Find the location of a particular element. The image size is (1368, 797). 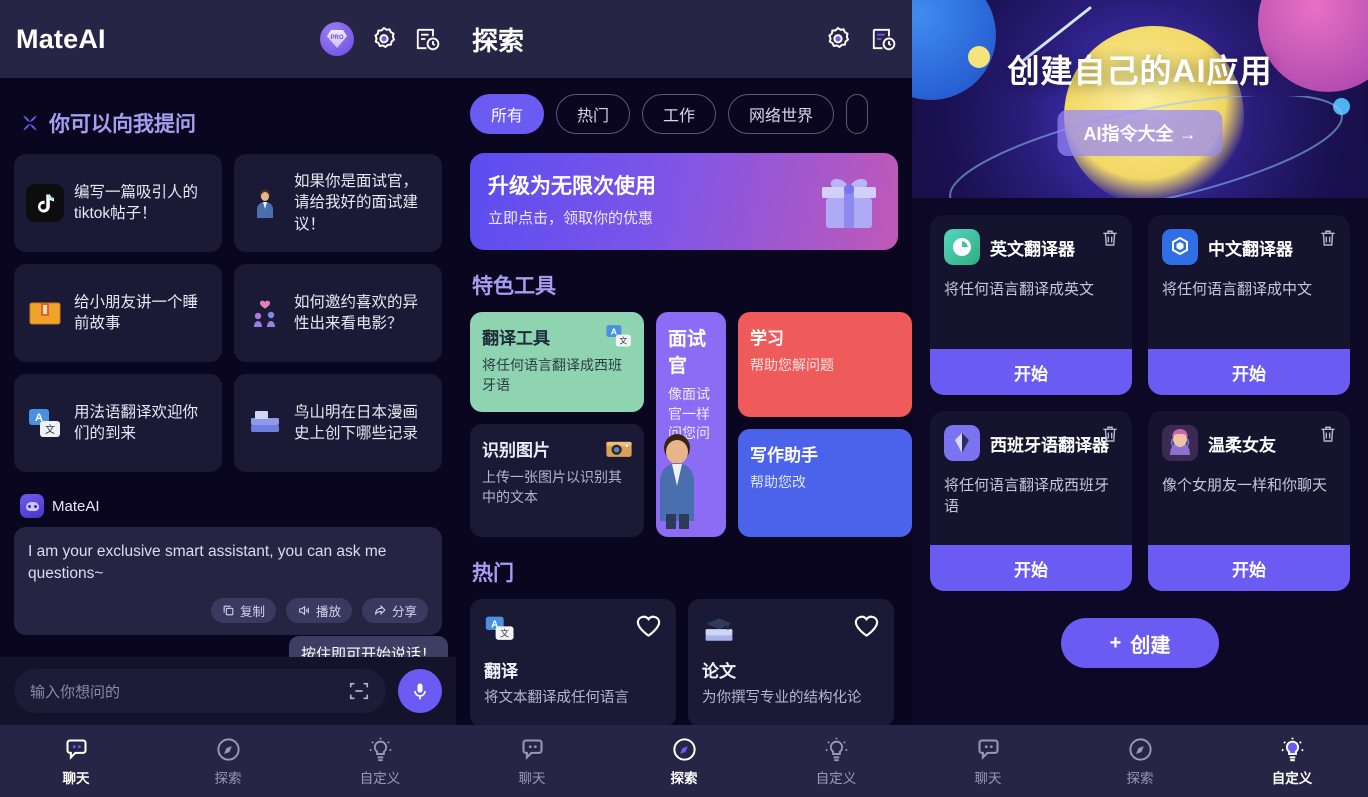

suggestion-text: 给小朋友讲一个睡前故事 is located at coordinates (136, 312).